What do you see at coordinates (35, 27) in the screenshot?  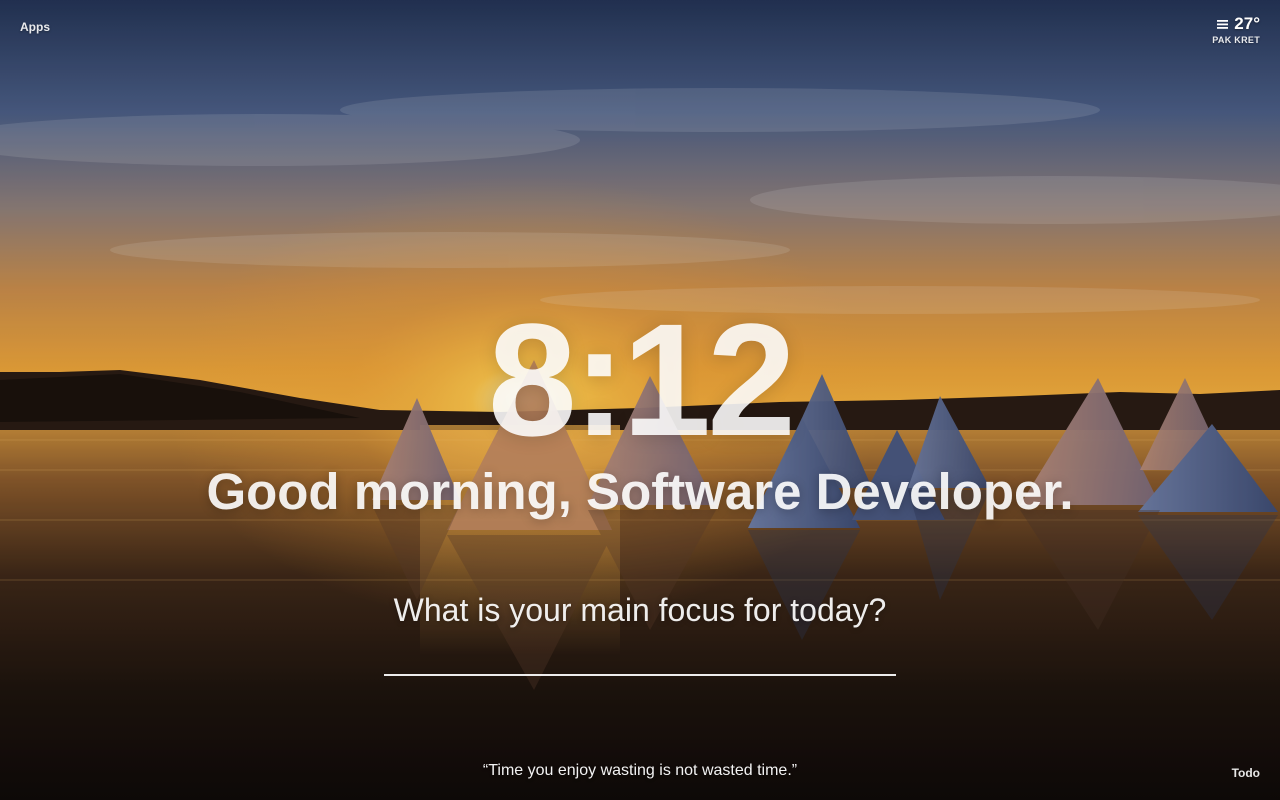 I see `apps-link: Apps` at bounding box center [35, 27].